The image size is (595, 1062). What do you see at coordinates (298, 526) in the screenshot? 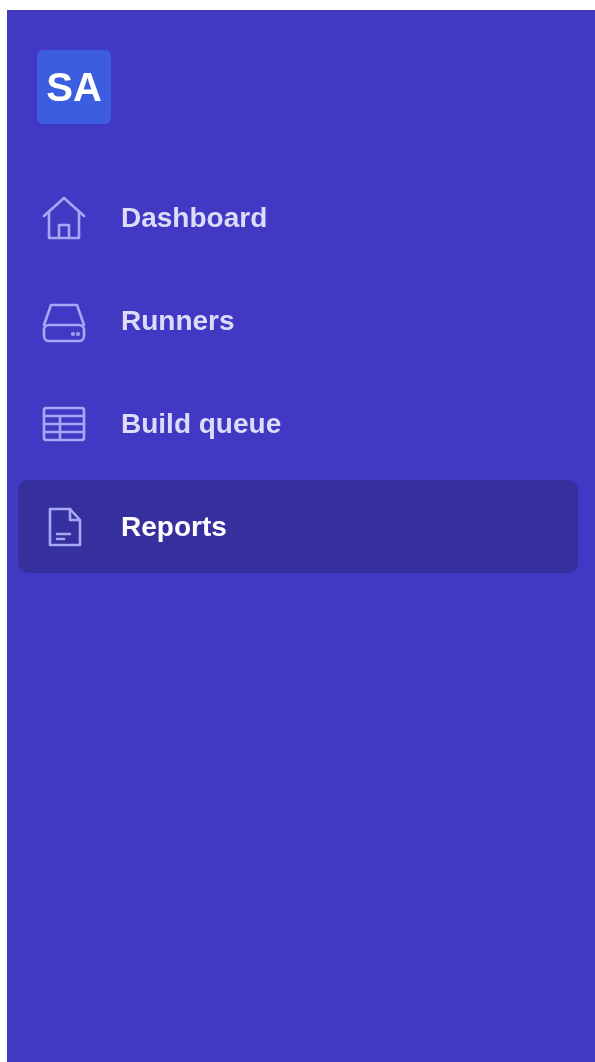
I see `nav-item: Reports` at bounding box center [298, 526].